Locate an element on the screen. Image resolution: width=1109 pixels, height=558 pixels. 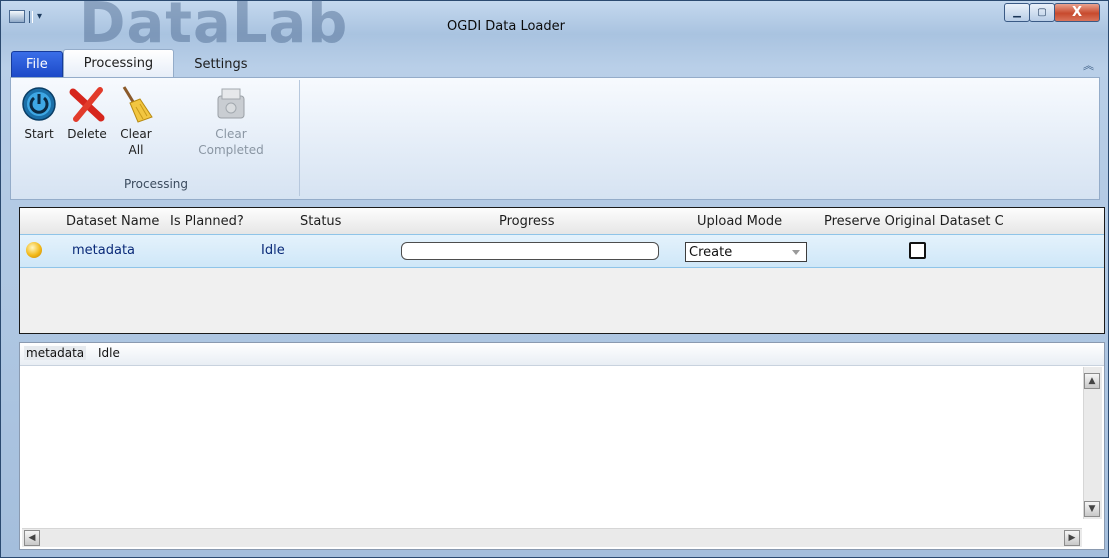
maximize-icon: ▢ is located at coordinates (1042, 12).